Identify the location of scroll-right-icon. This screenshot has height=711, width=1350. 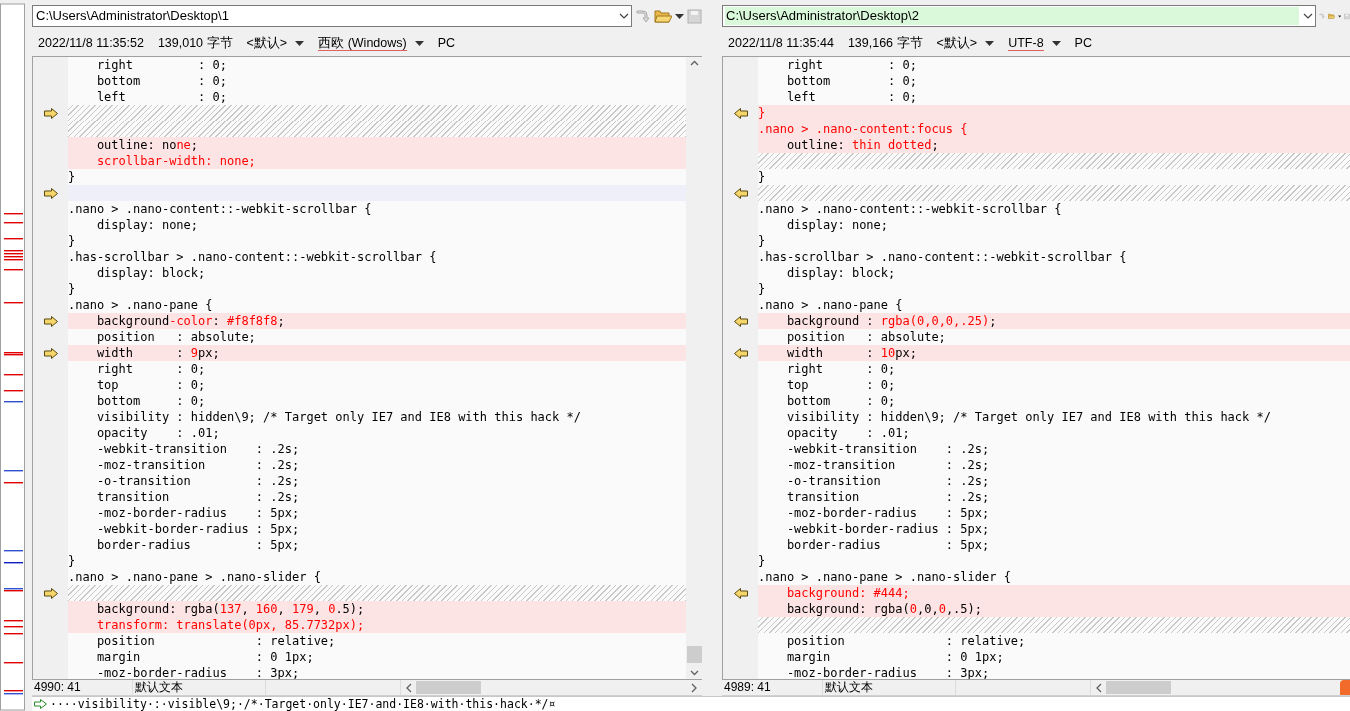
(694, 687).